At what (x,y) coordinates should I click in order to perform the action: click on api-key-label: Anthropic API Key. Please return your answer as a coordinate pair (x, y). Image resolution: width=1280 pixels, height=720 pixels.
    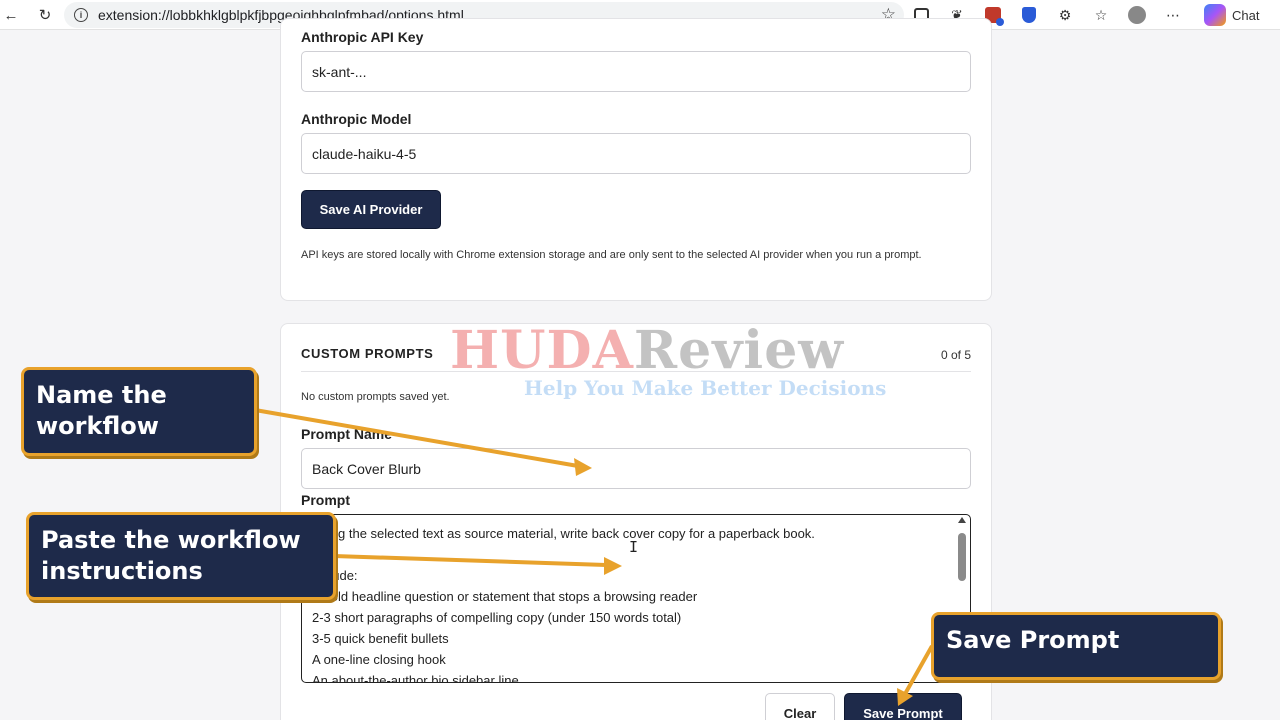
    Looking at the image, I should click on (362, 37).